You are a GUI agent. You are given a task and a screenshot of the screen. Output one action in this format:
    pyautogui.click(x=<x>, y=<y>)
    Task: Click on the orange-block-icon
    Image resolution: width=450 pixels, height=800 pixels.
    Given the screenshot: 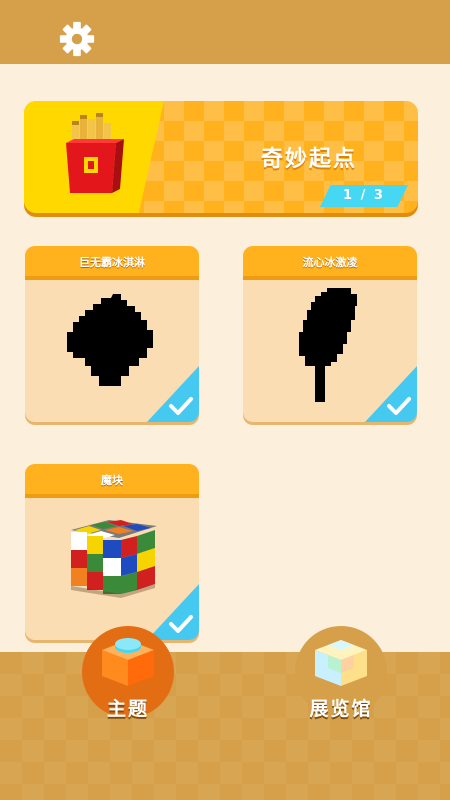 What is the action you would take?
    pyautogui.click(x=128, y=662)
    